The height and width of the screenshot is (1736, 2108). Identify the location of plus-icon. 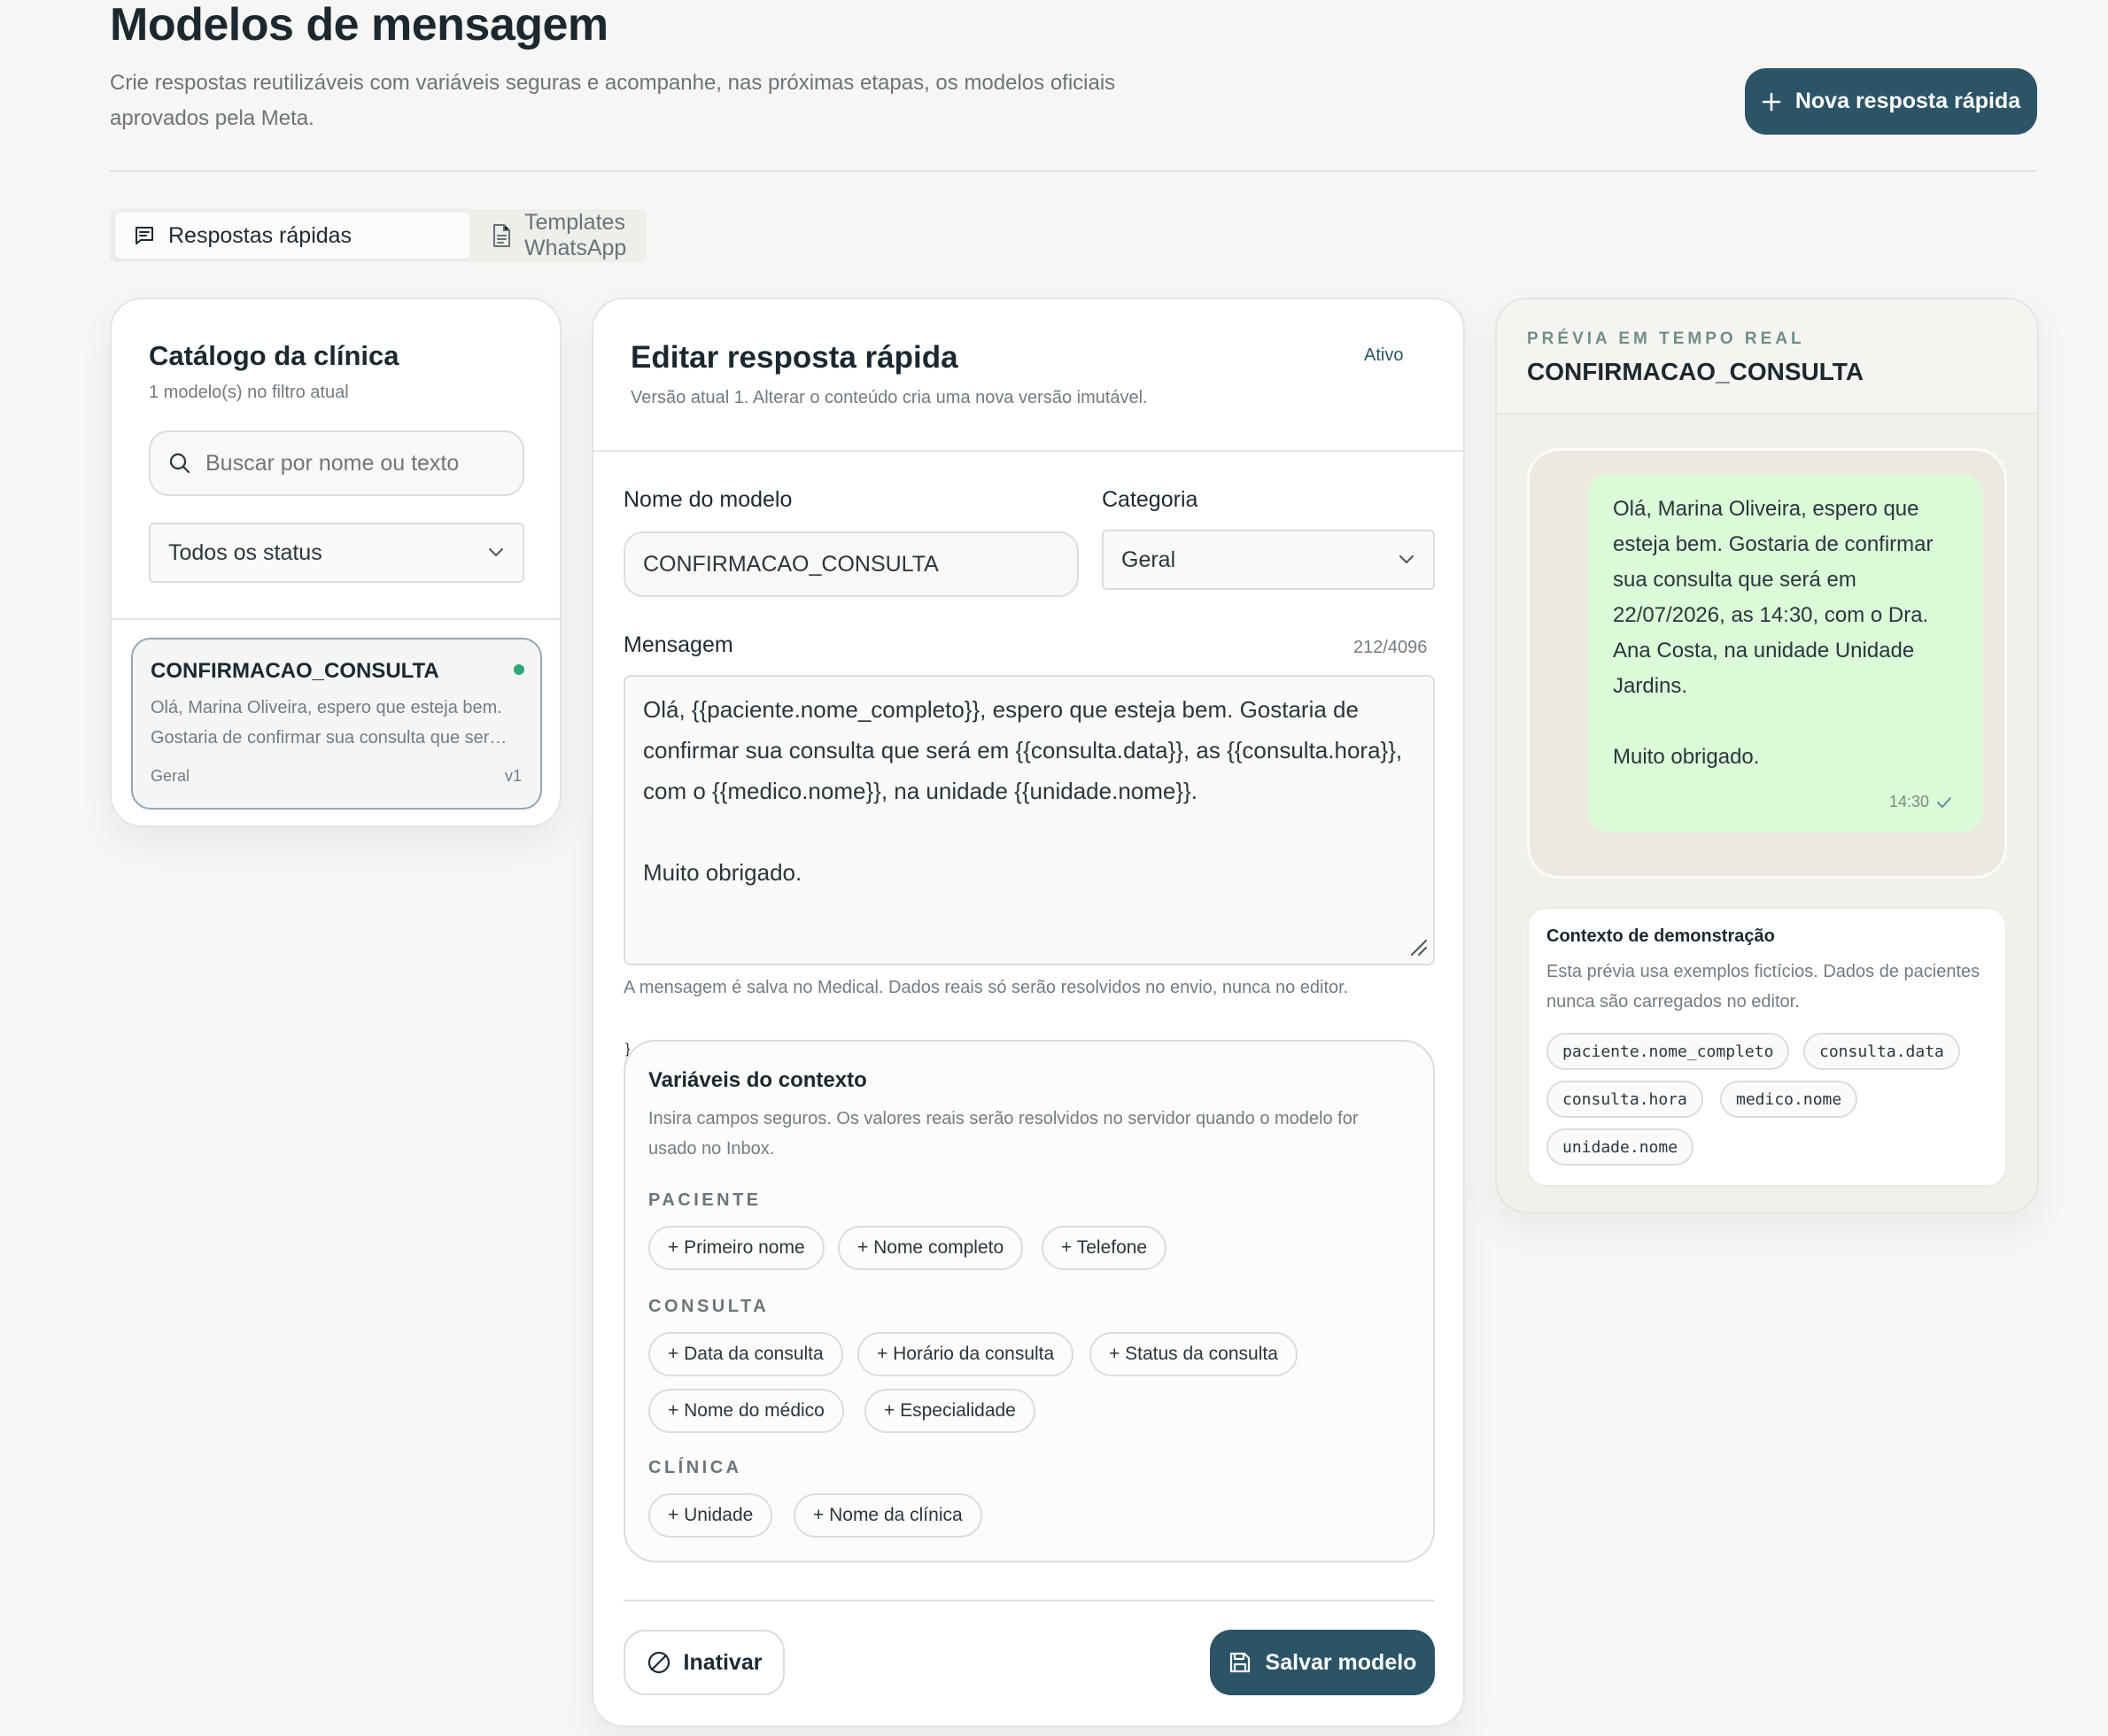
(1771, 102).